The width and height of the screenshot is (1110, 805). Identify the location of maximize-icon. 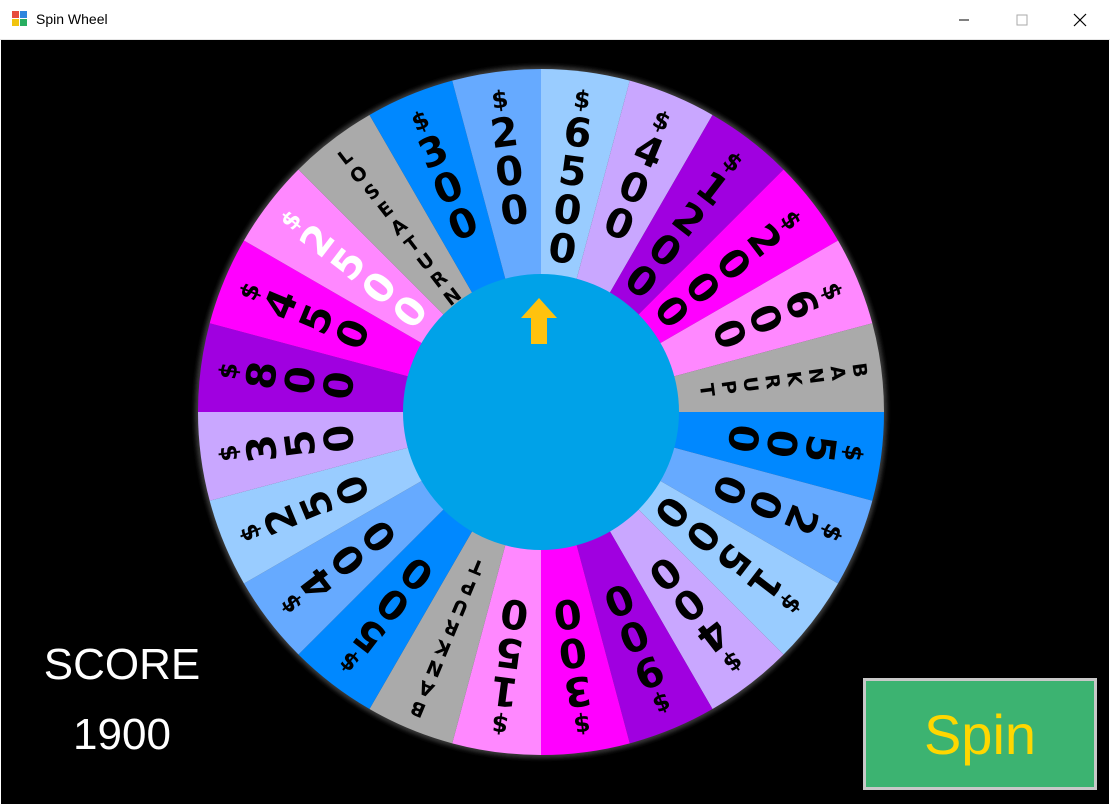
(1022, 19).